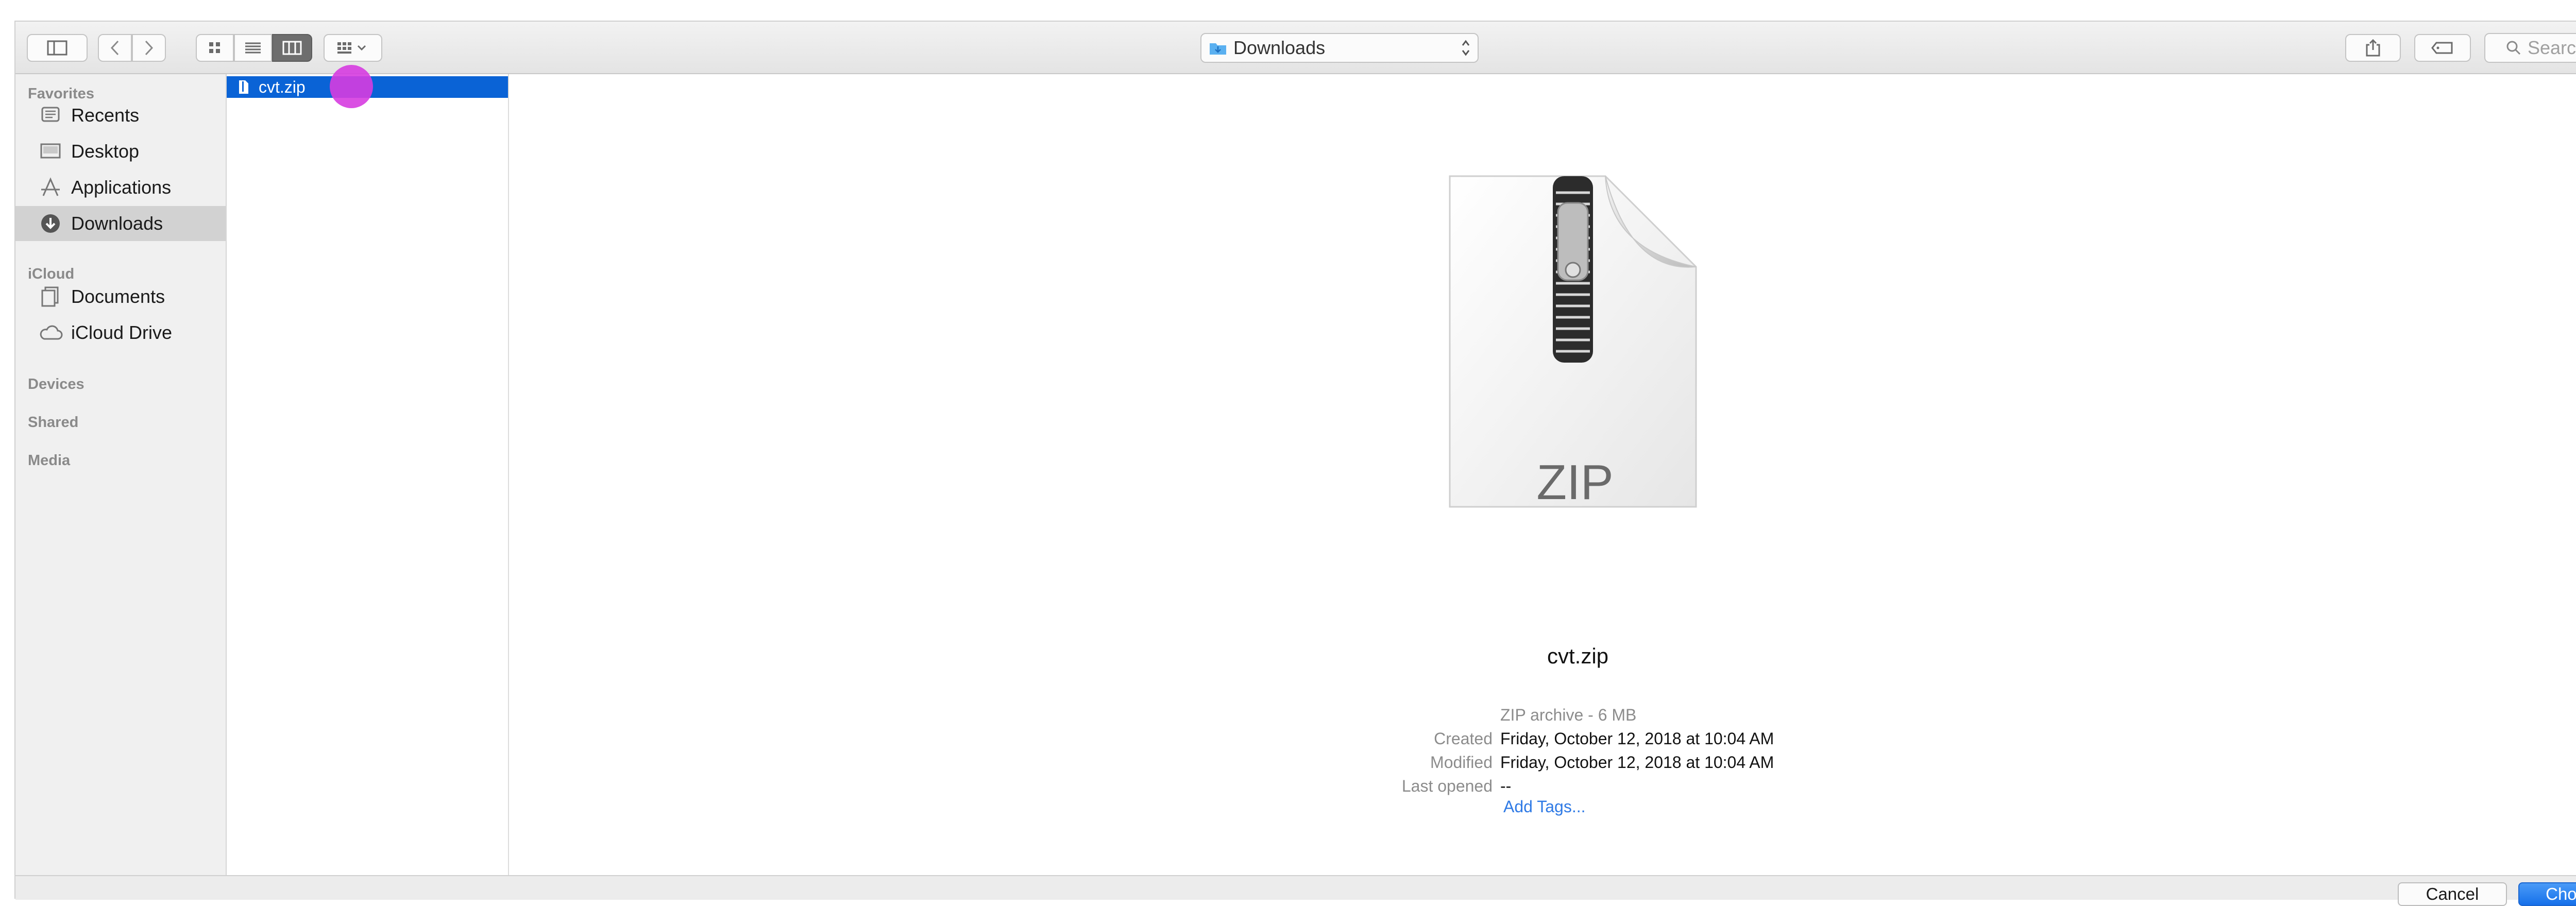 The width and height of the screenshot is (2576, 906). I want to click on view-mode-buttons, so click(254, 48).